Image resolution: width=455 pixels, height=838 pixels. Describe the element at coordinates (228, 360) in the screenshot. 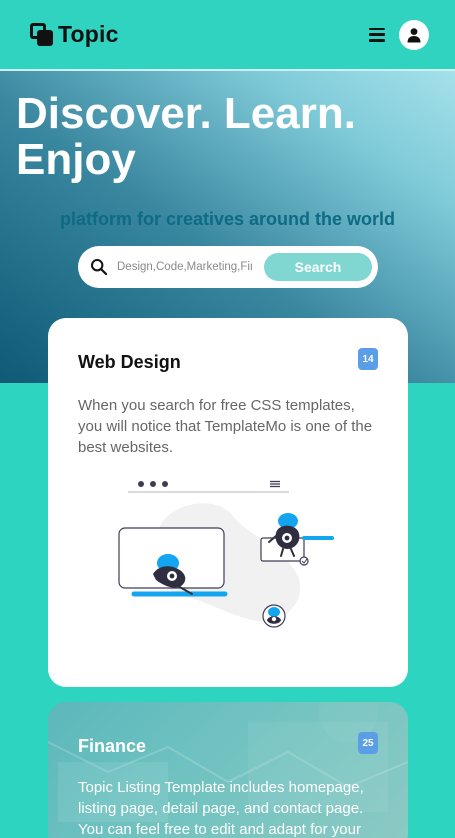

I see `card-header: Web Design 14` at that location.